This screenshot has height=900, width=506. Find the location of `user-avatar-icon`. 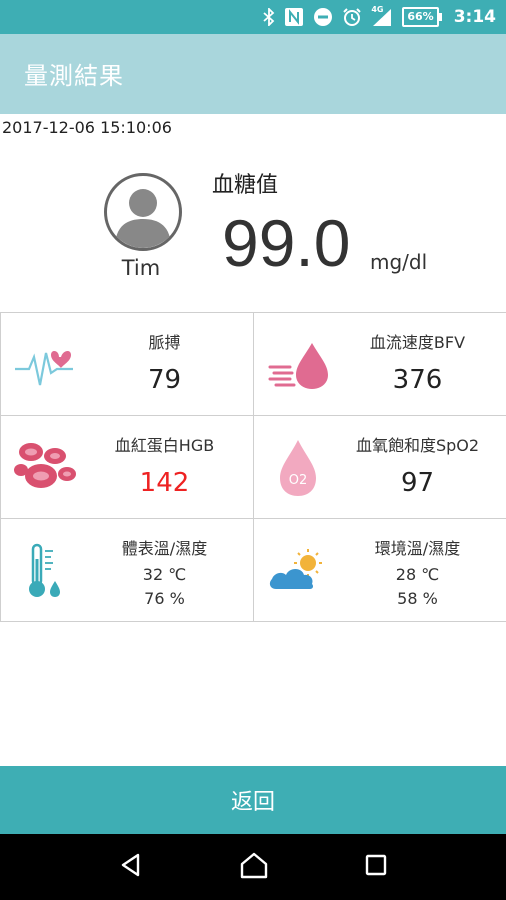

user-avatar-icon is located at coordinates (143, 212).